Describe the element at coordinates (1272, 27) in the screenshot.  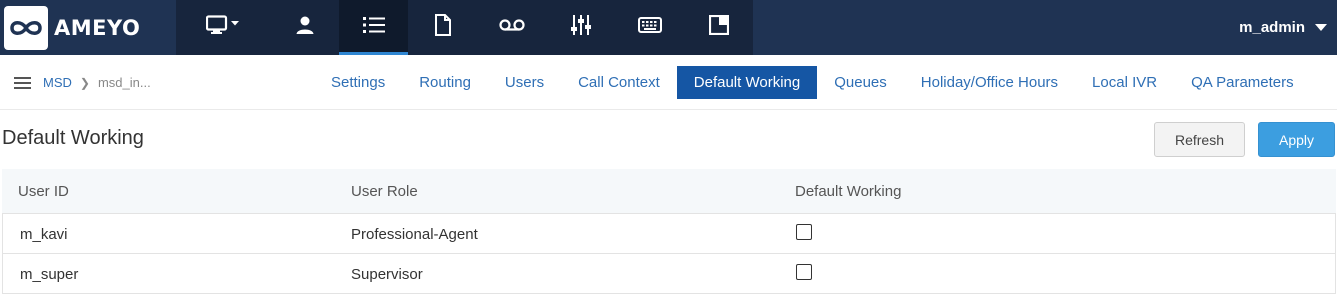
I see `user-name: m_admin` at that location.